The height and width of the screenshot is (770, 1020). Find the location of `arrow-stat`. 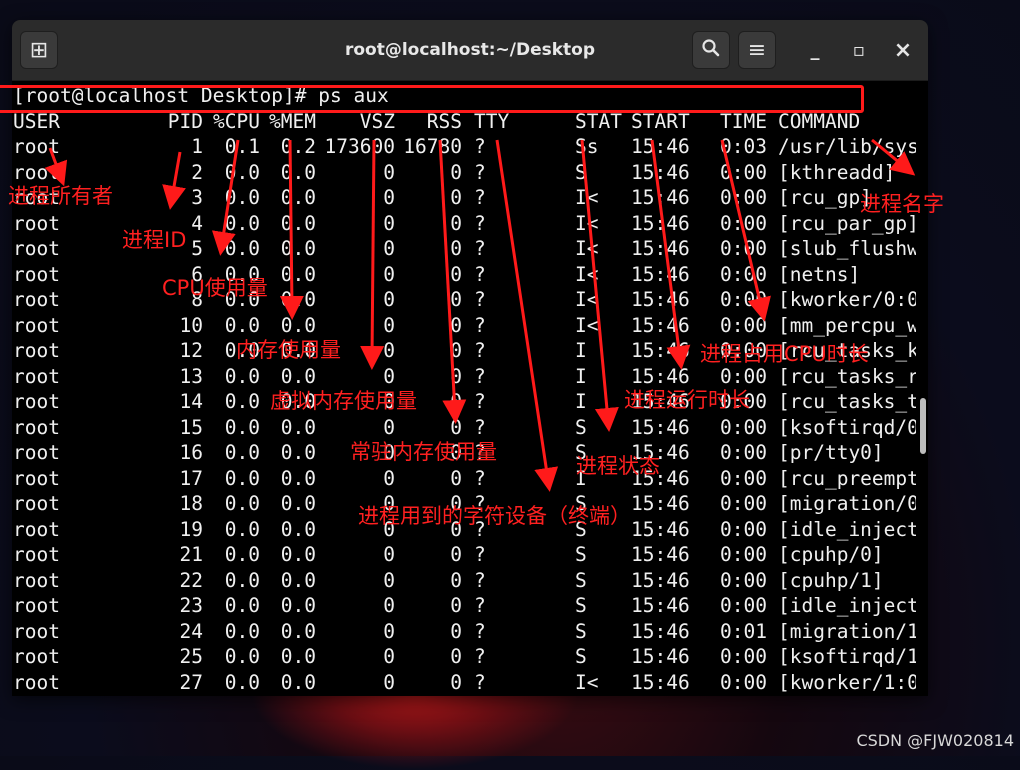

arrow-stat is located at coordinates (599, 285).